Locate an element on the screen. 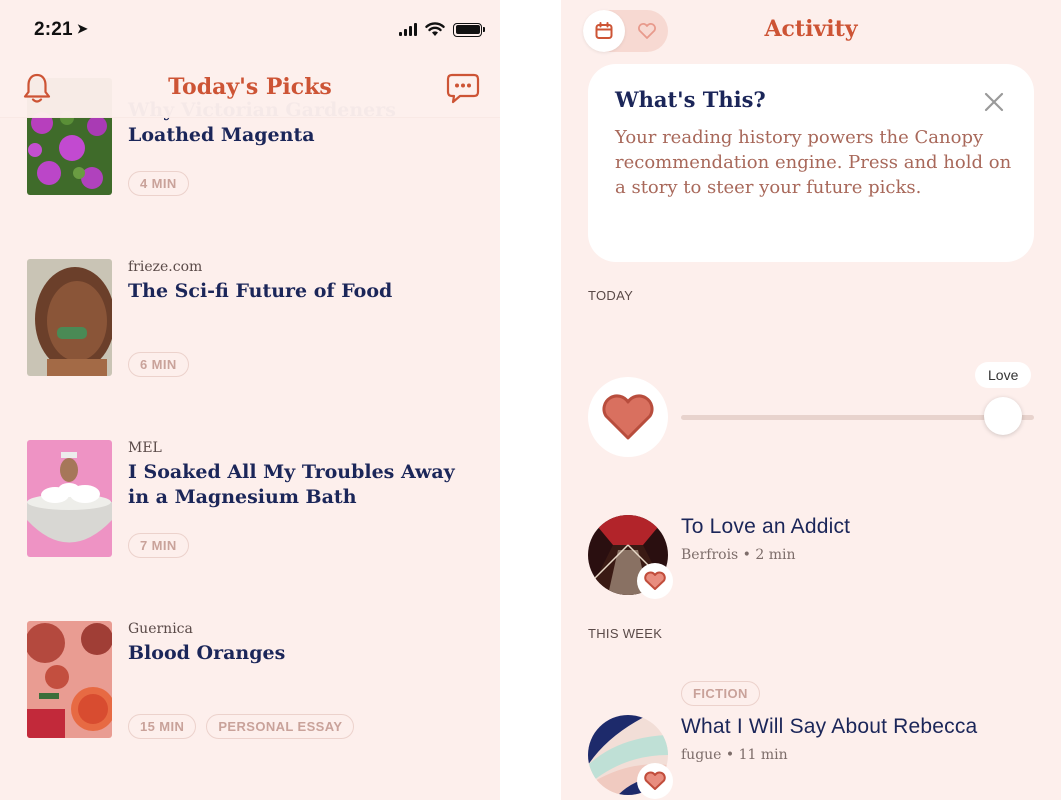  article-tags: 6 MIN is located at coordinates (158, 364).